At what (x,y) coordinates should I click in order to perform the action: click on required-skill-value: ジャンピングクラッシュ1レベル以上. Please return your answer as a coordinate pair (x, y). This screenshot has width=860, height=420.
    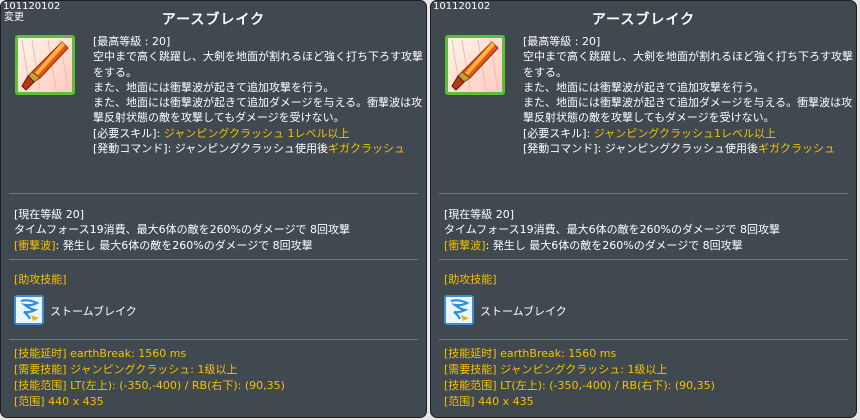
    Looking at the image, I should click on (685, 133).